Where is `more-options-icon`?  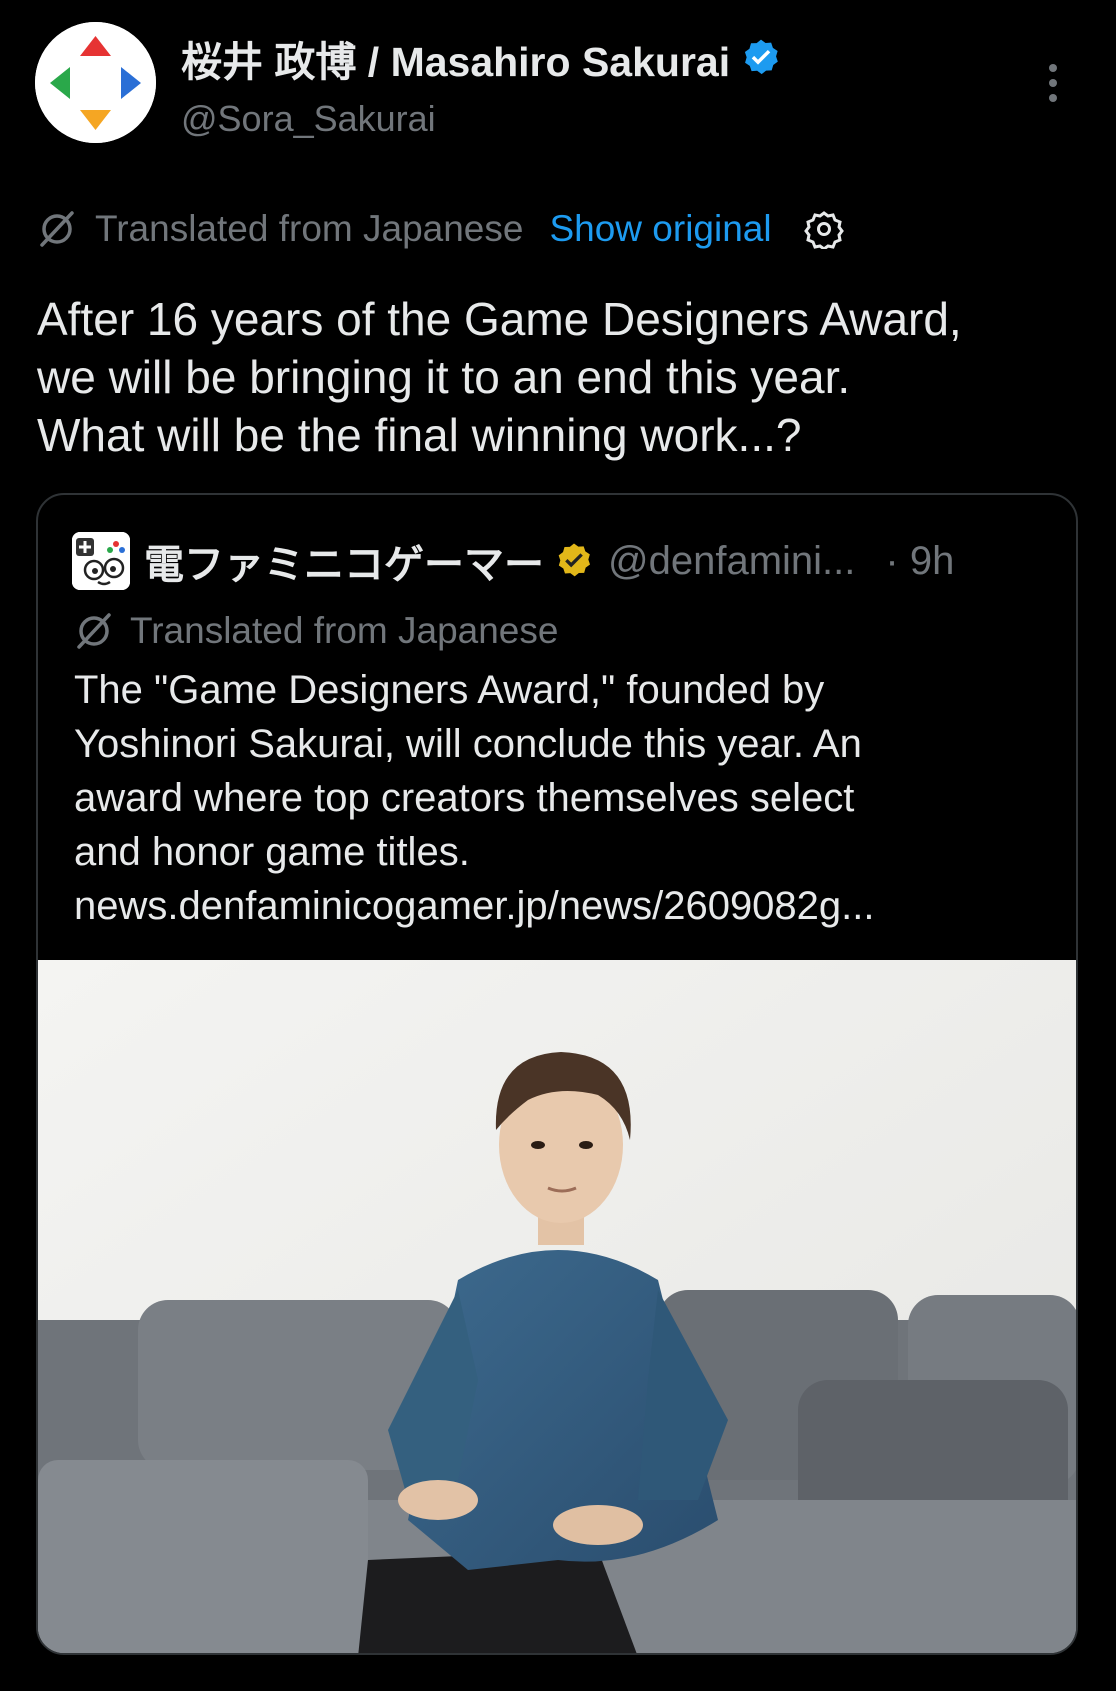 more-options-icon is located at coordinates (1053, 83).